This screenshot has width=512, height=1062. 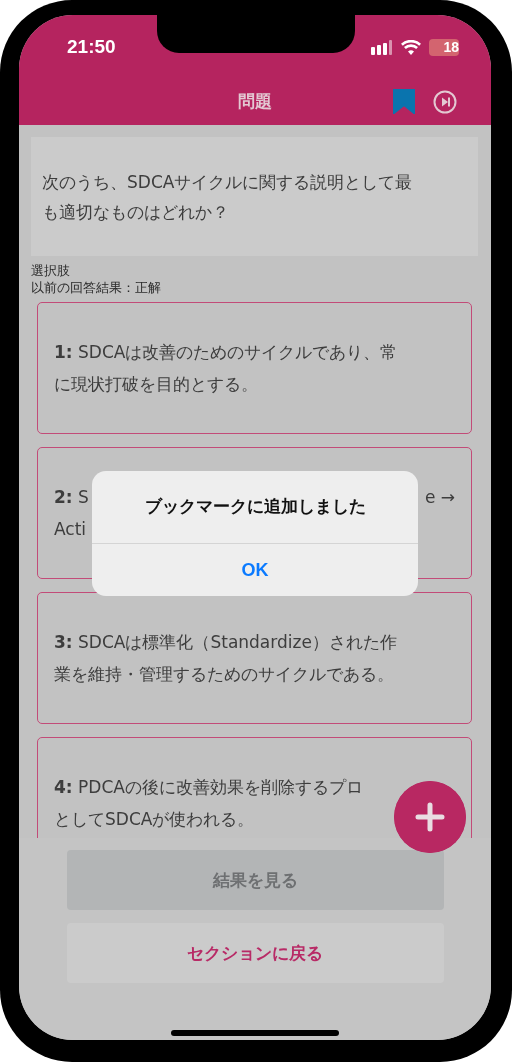 What do you see at coordinates (255, 101) in the screenshot?
I see `screen-title: 問題` at bounding box center [255, 101].